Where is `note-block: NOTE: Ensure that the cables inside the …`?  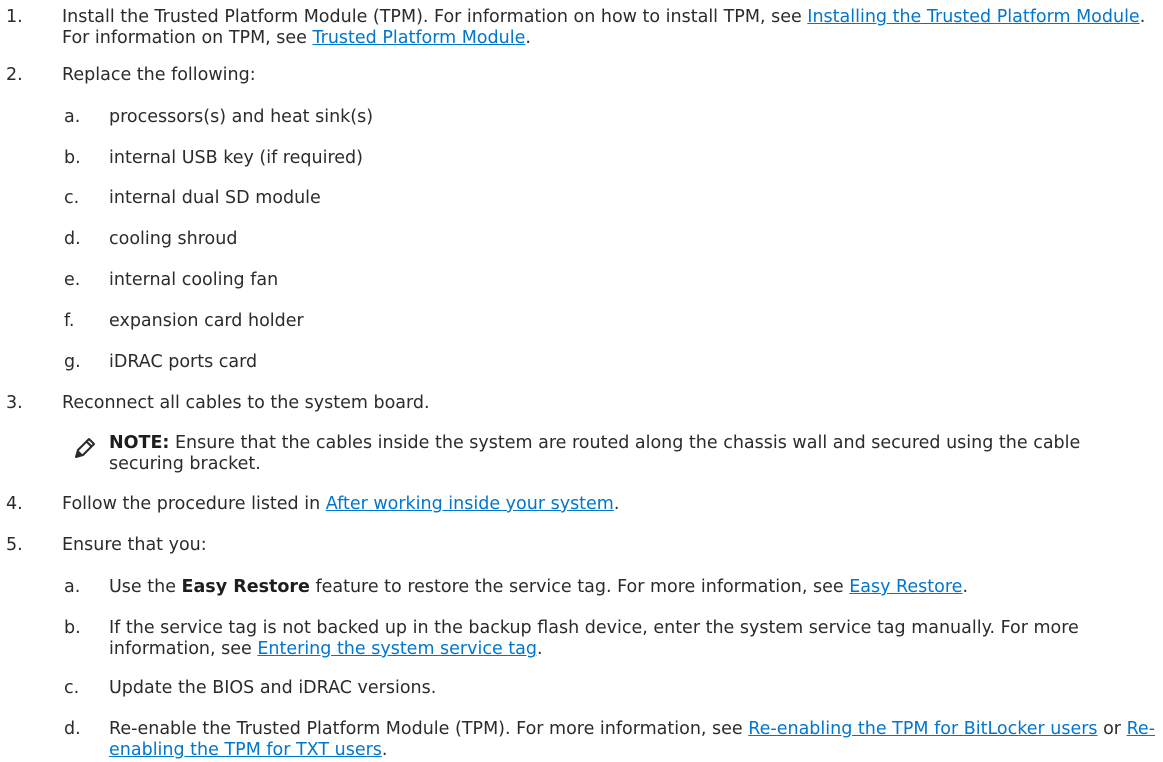 note-block: NOTE: Ensure that the cables inside the … is located at coordinates (624, 454).